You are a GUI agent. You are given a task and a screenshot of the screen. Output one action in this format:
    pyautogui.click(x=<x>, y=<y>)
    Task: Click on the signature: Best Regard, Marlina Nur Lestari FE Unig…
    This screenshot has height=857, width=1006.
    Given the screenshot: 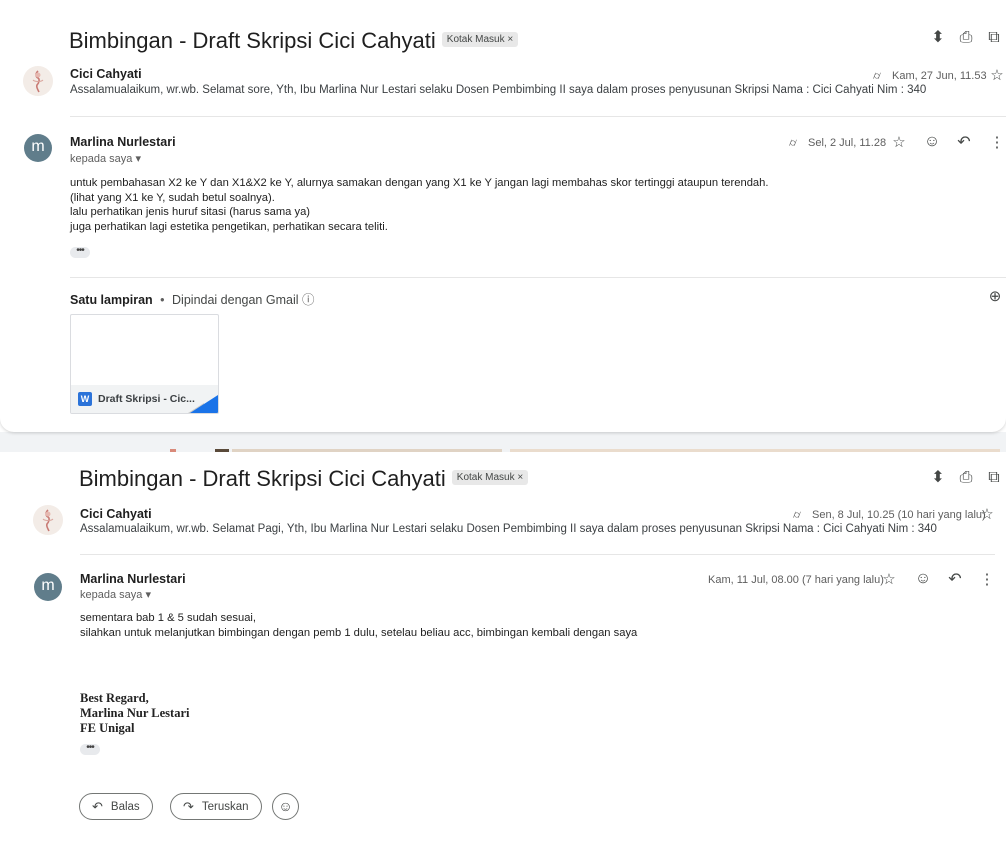 What is the action you would take?
    pyautogui.click(x=134, y=713)
    